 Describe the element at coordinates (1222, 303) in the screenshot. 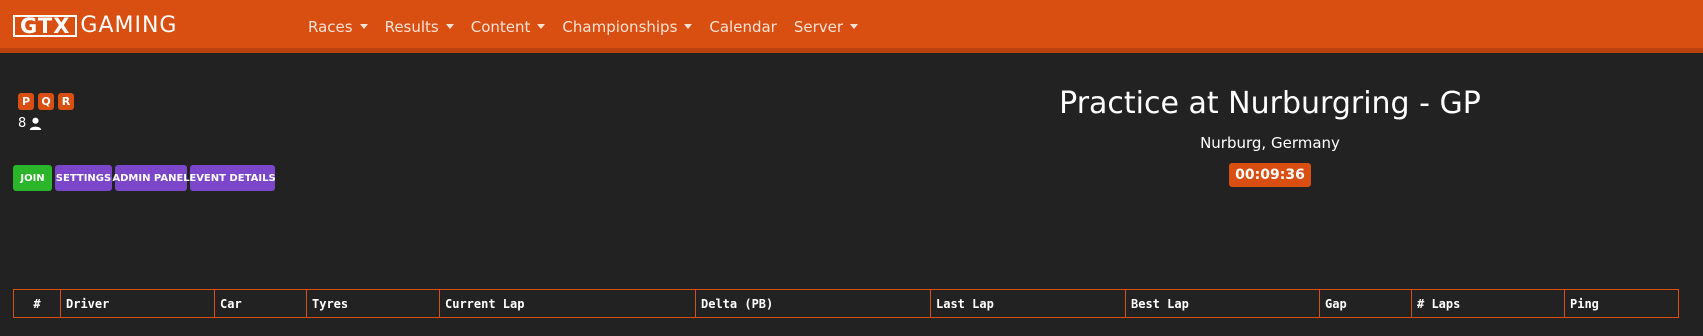

I see `col-best-lap: Best Lap` at that location.